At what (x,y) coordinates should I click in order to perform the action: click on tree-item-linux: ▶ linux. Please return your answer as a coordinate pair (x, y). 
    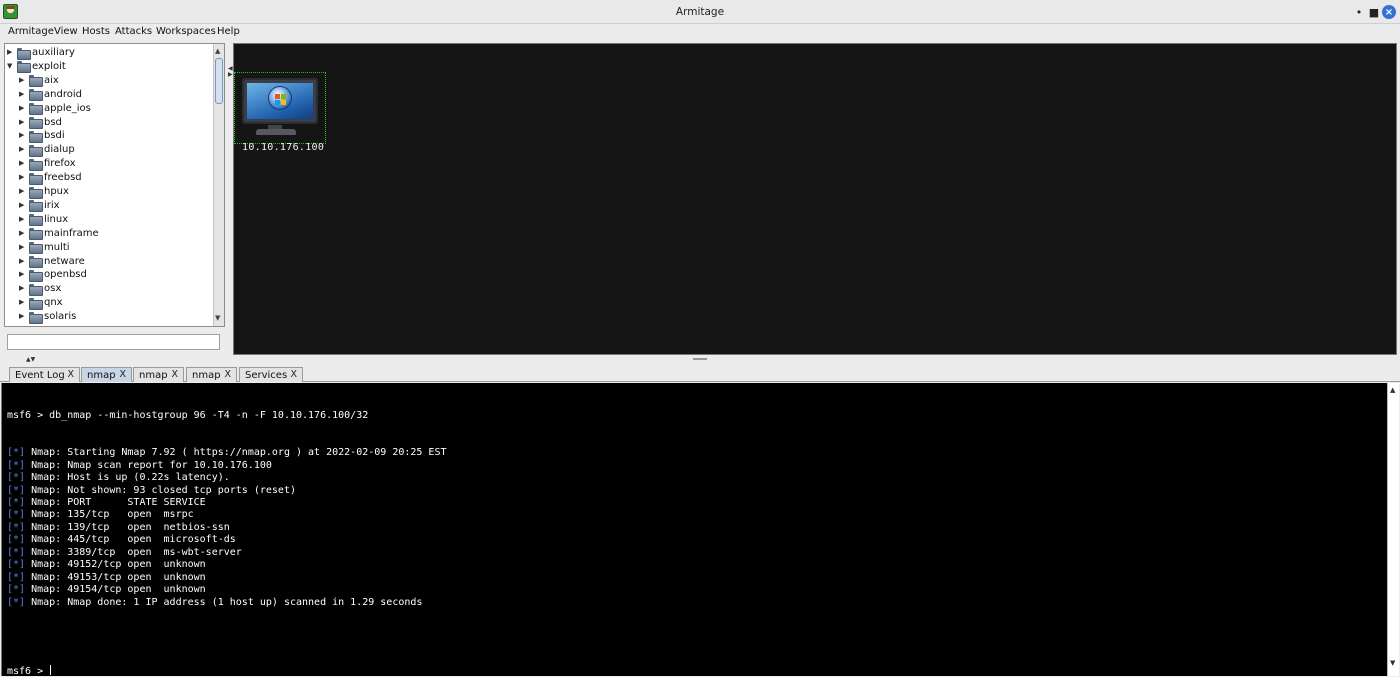
    Looking at the image, I should click on (43, 220).